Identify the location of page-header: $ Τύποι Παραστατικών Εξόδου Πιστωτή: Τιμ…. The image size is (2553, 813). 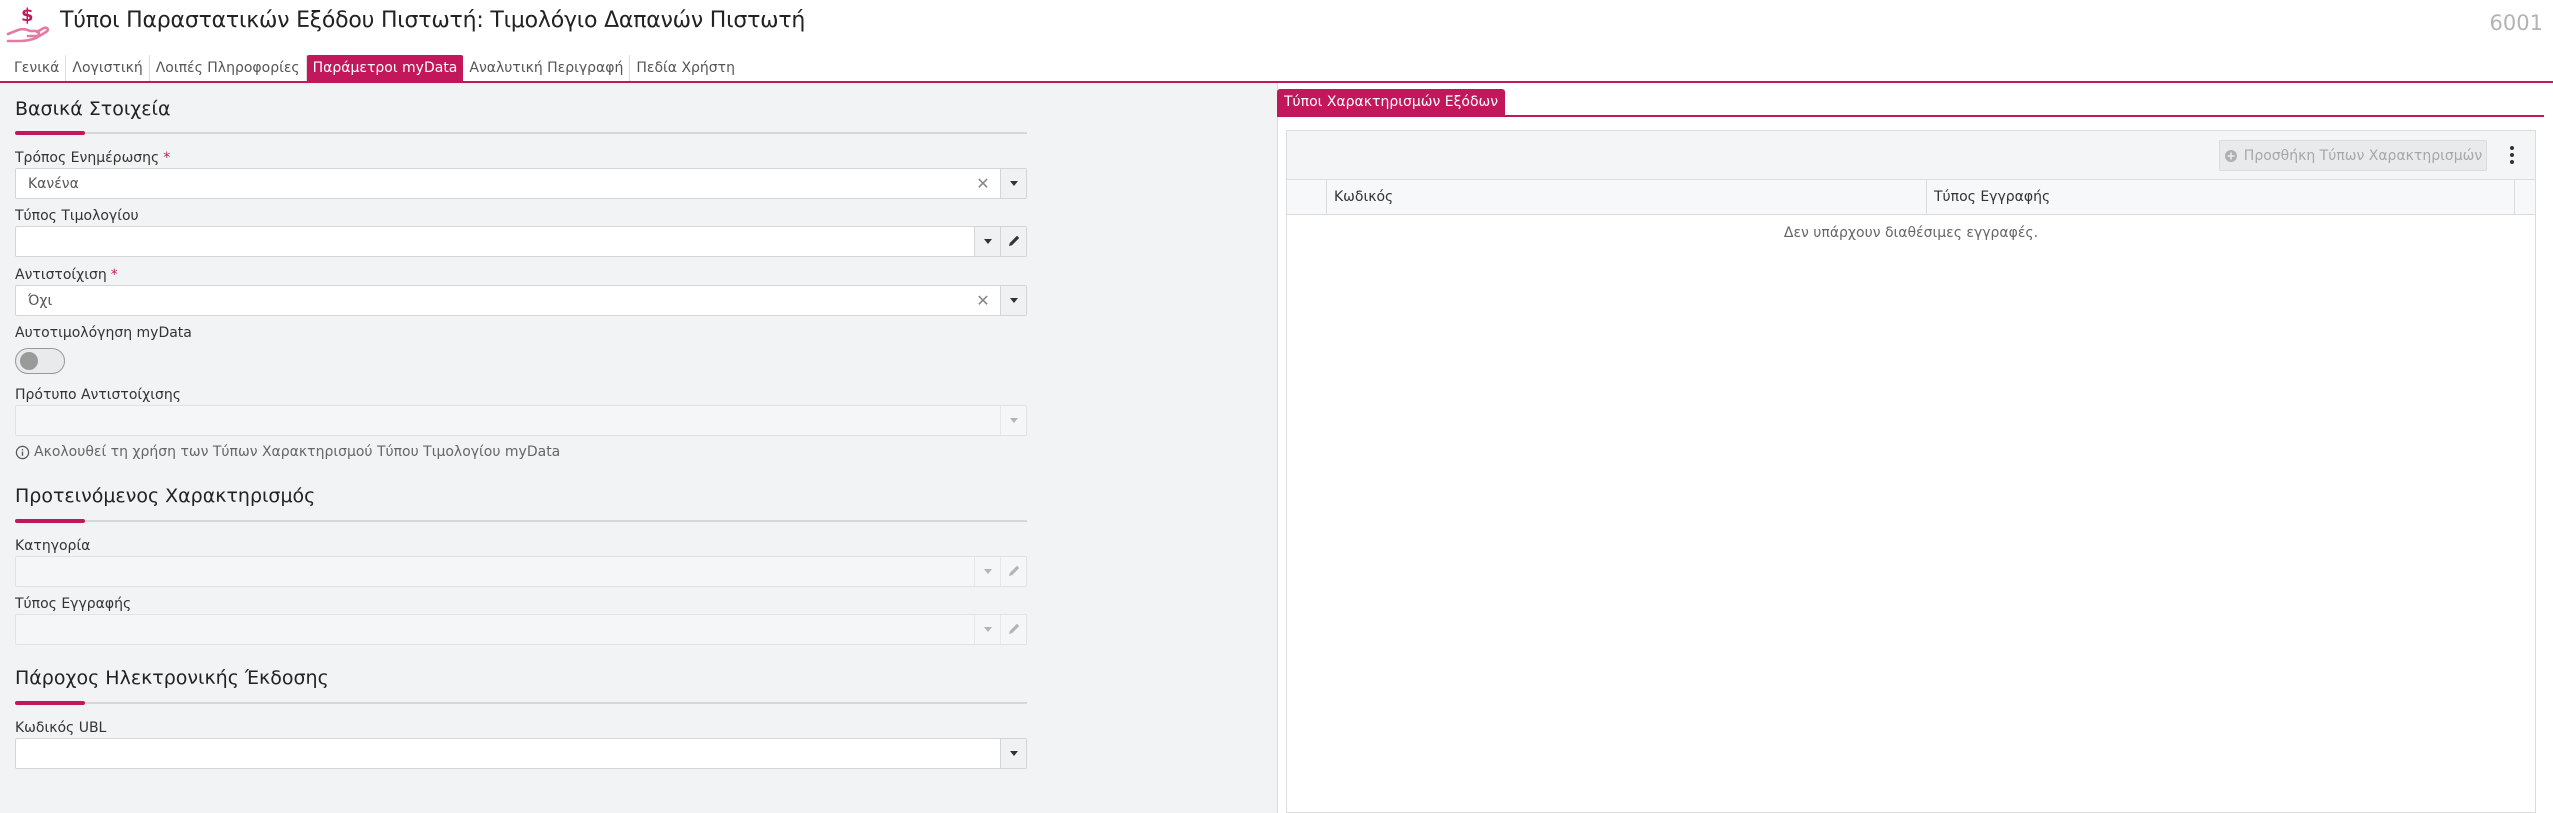
(1276, 26).